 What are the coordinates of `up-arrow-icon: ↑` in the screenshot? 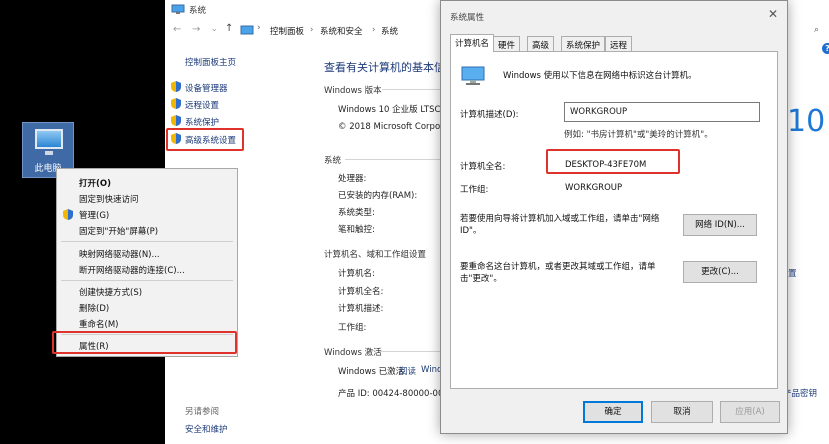 It's located at (229, 28).